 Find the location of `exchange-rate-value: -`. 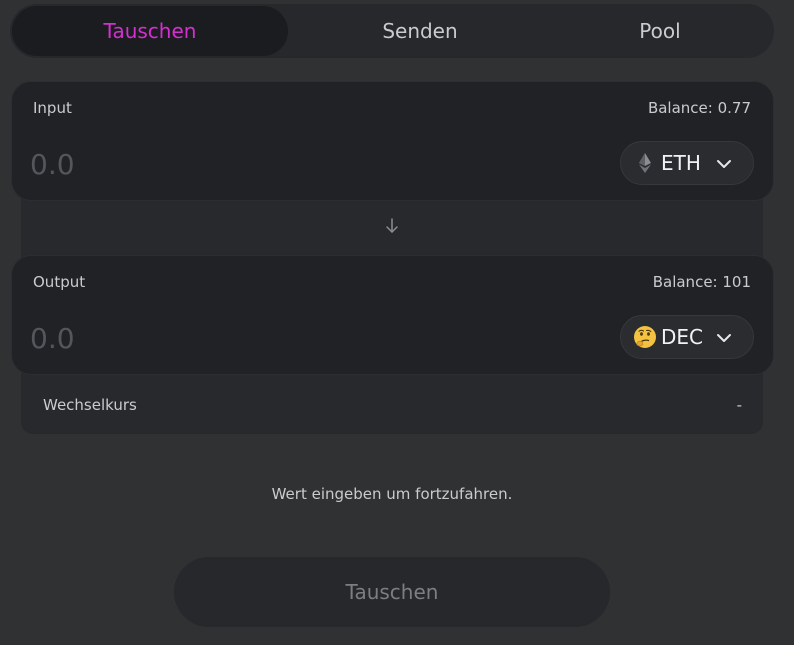

exchange-rate-value: - is located at coordinates (739, 405).